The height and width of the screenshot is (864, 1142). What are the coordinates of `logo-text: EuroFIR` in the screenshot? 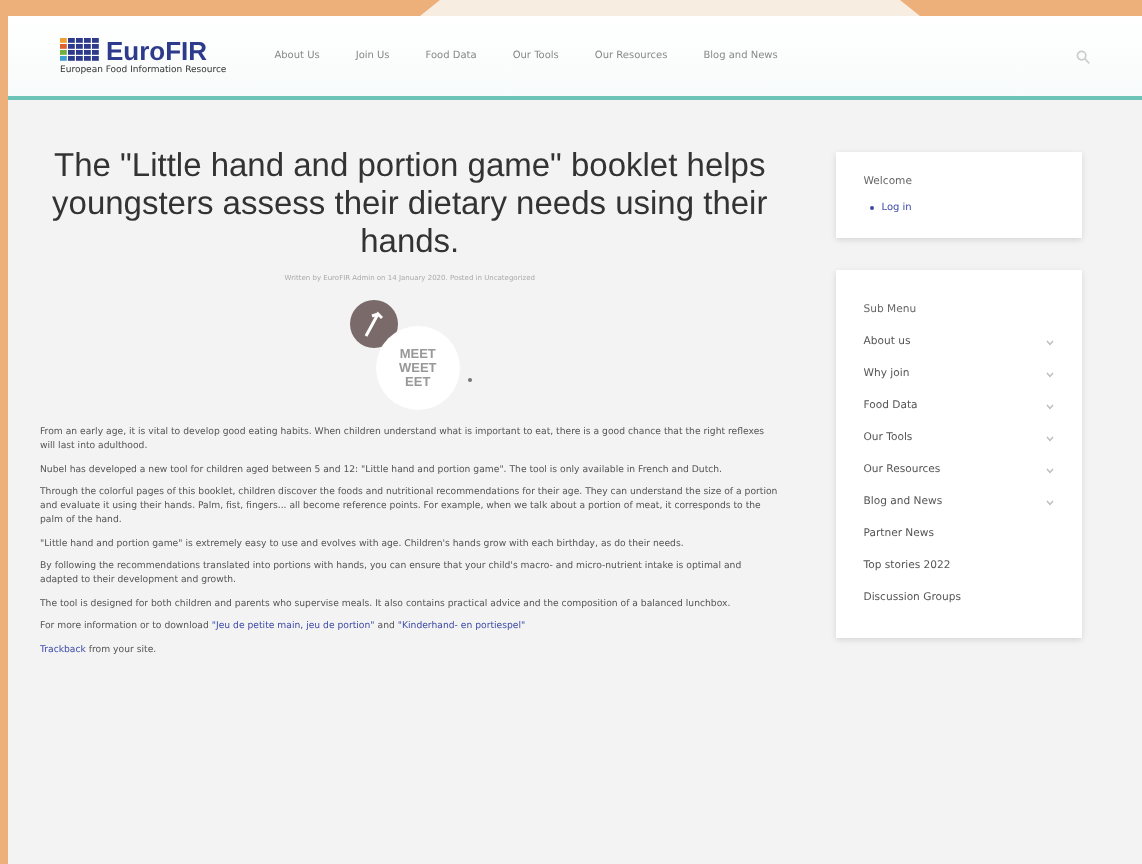 It's located at (157, 50).